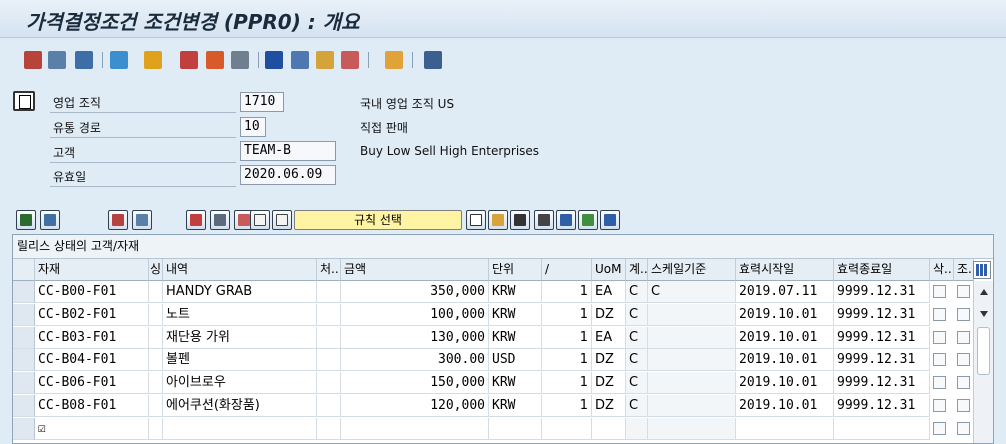  I want to click on col-valid-from: 효력시작일, so click(785, 270).